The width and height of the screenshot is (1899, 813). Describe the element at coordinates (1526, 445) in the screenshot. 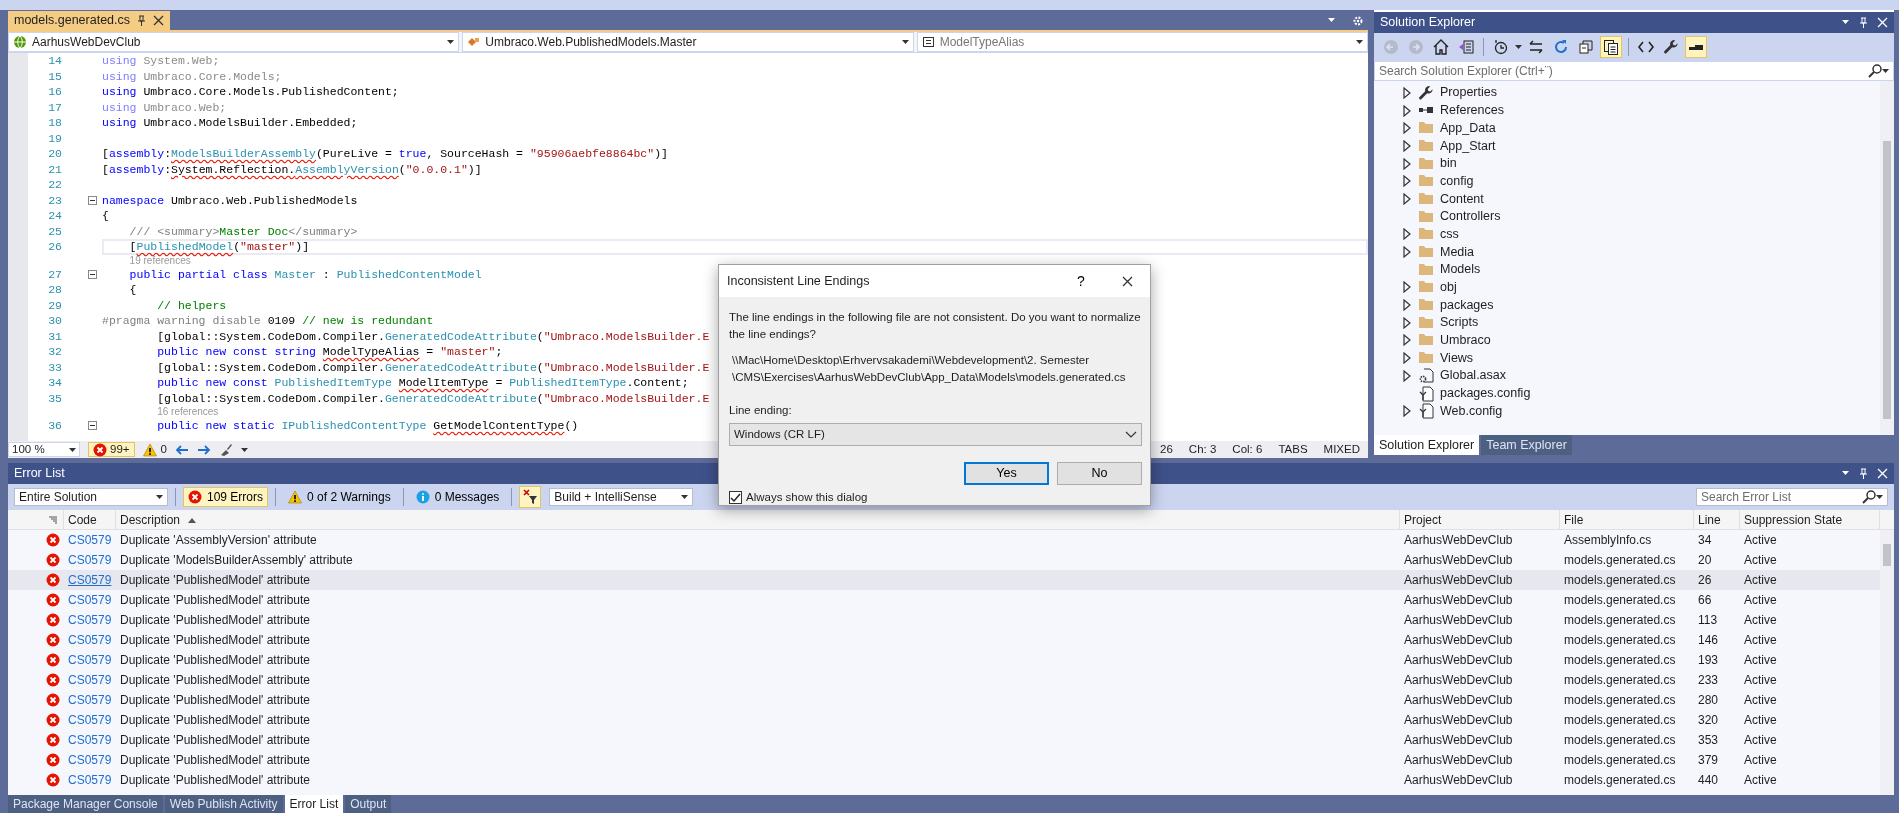

I see `panel-tab: Team Explorer` at that location.